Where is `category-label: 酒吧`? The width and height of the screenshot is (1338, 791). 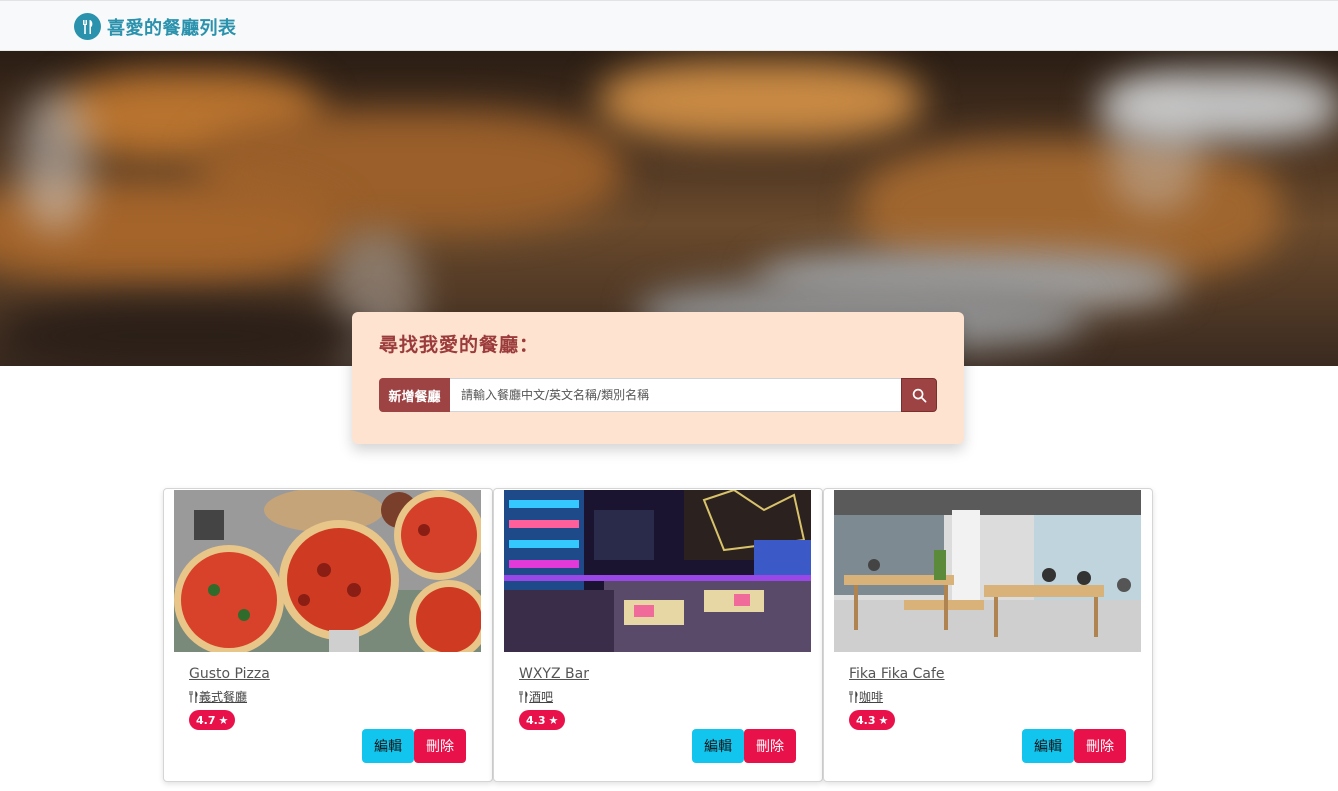
category-label: 酒吧 is located at coordinates (541, 696).